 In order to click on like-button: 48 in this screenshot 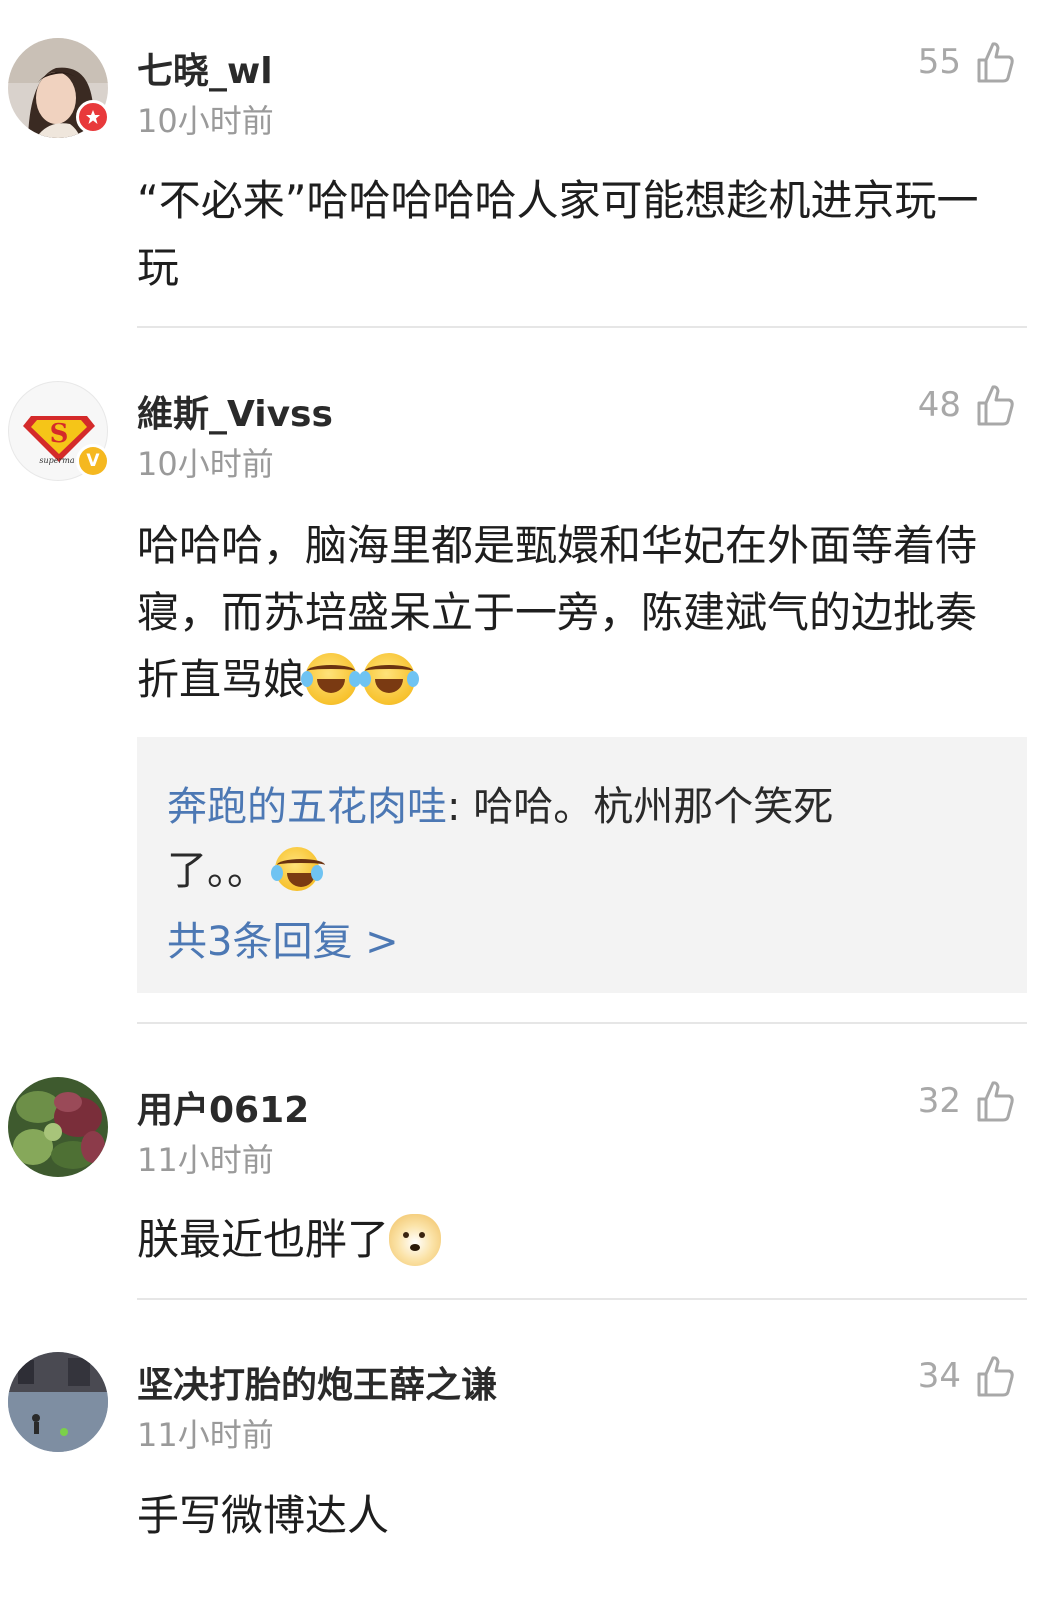, I will do `click(966, 405)`.